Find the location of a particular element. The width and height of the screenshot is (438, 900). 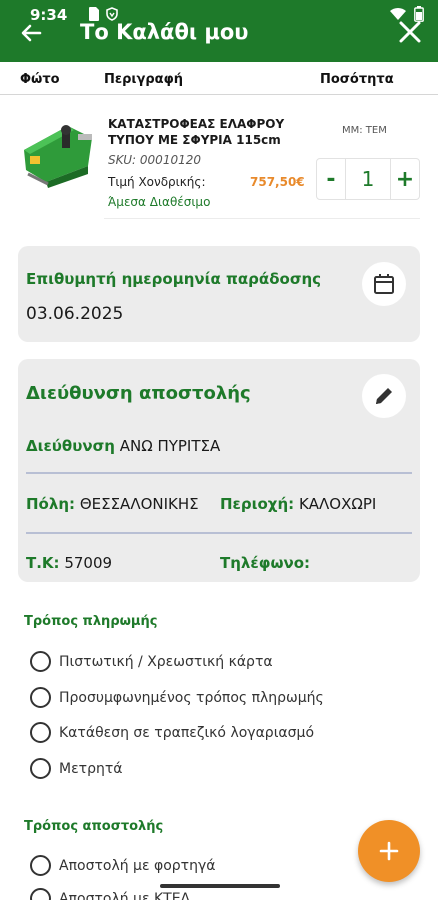

phone-row: Τηλέφωνο: is located at coordinates (265, 563).